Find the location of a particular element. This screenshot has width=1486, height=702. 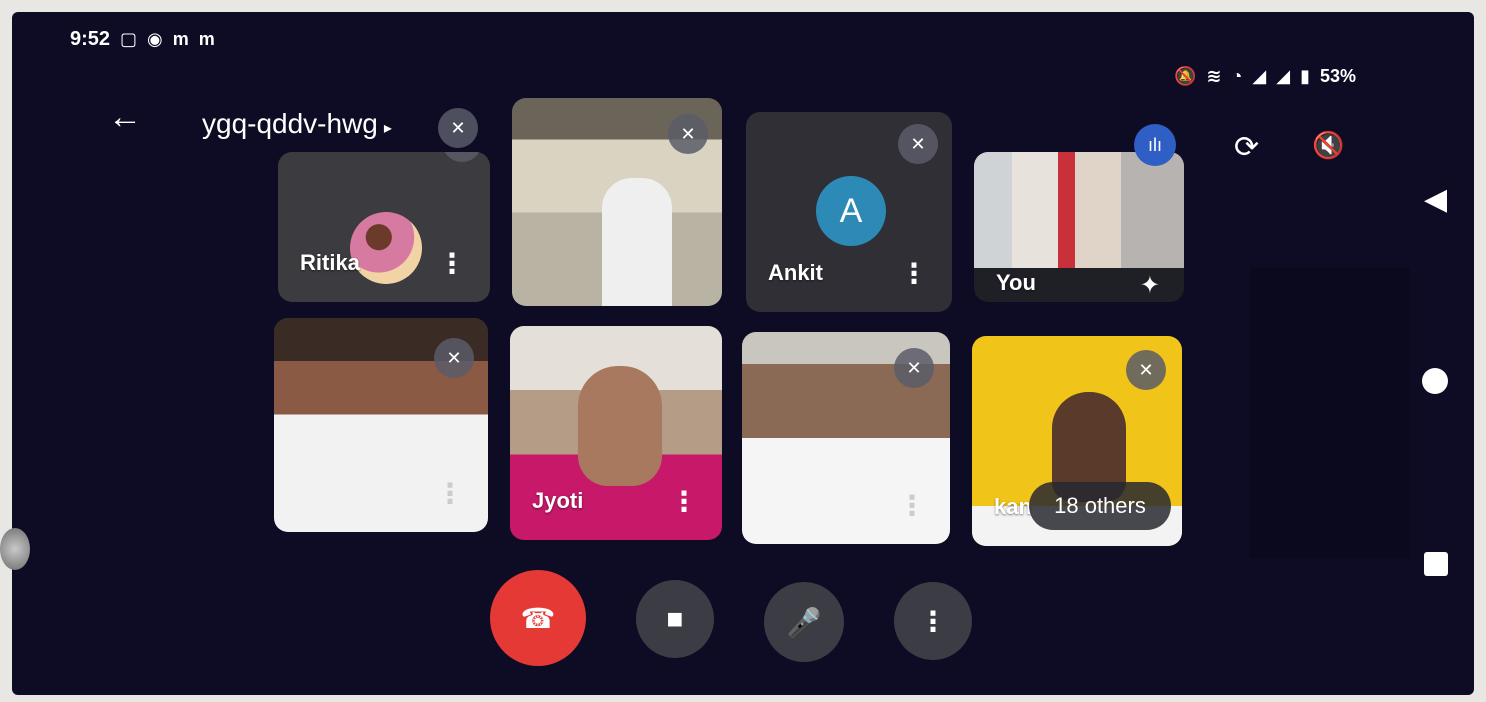

status-bar-right: 🔕 ≋ ◔ ◢ ◢ ▮ 53% is located at coordinates (1265, 76).